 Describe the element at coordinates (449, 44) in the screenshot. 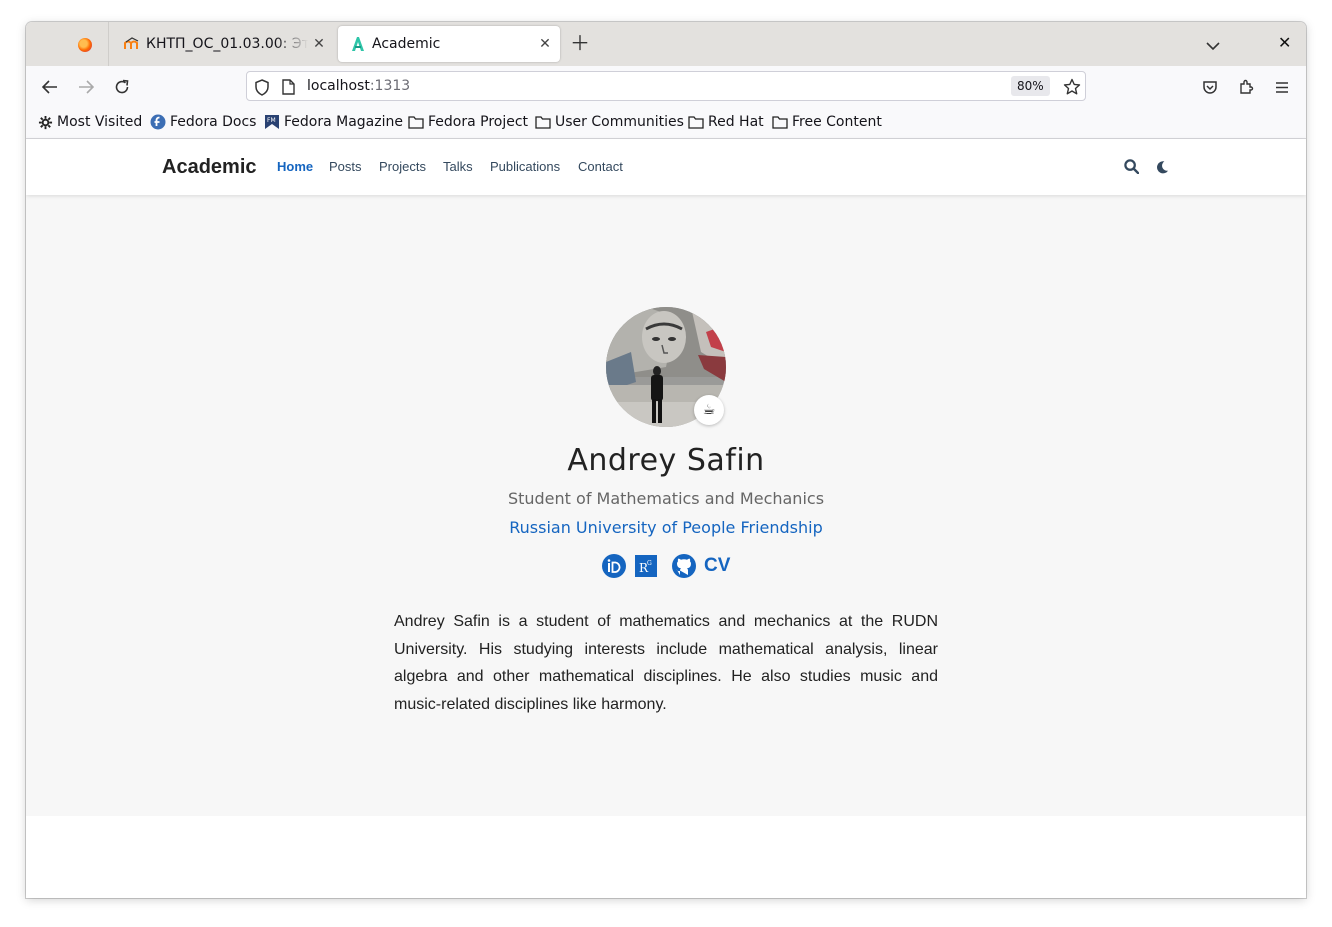

I see `tab-academic: Academic ✕` at that location.